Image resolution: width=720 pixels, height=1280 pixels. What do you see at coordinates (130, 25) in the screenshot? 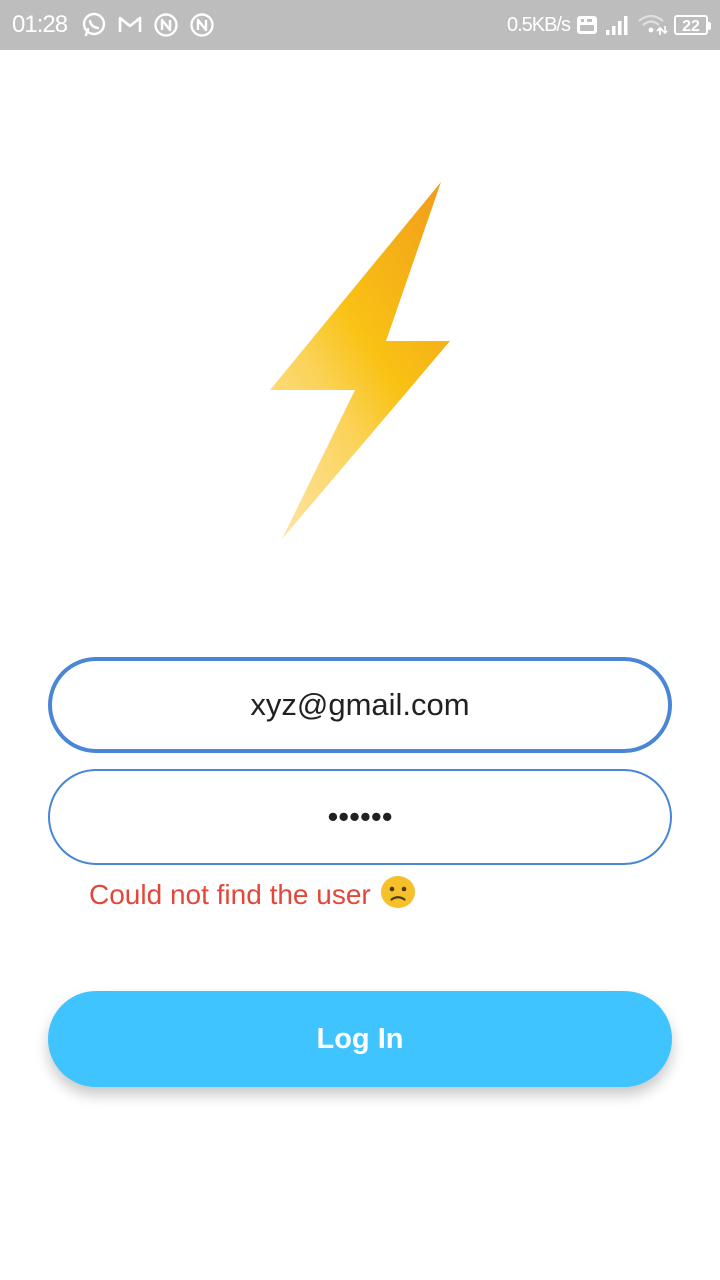
I see `gmail-icon` at bounding box center [130, 25].